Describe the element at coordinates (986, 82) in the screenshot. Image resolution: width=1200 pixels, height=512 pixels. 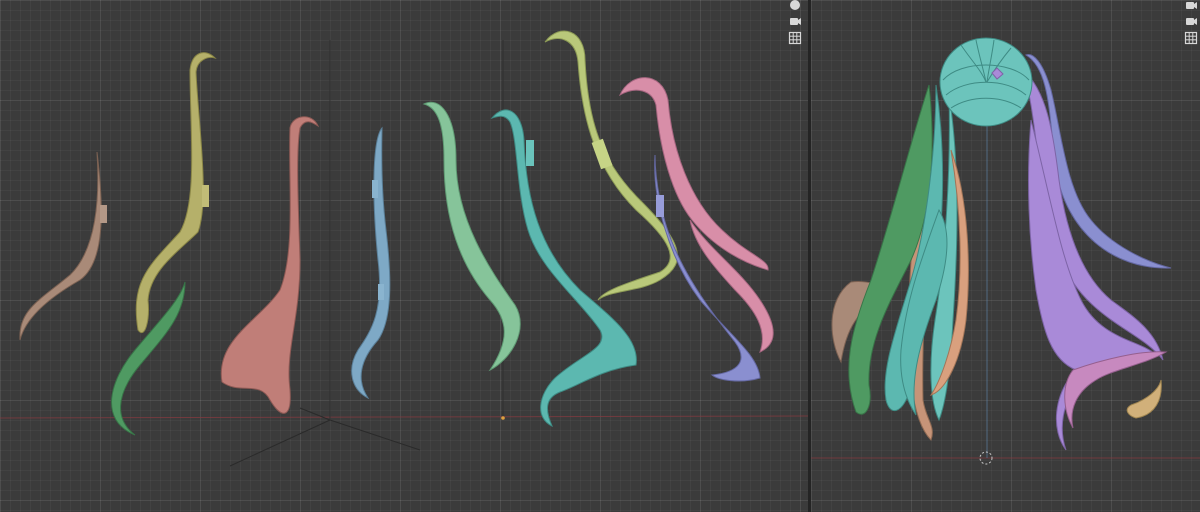
I see `head-bun` at that location.